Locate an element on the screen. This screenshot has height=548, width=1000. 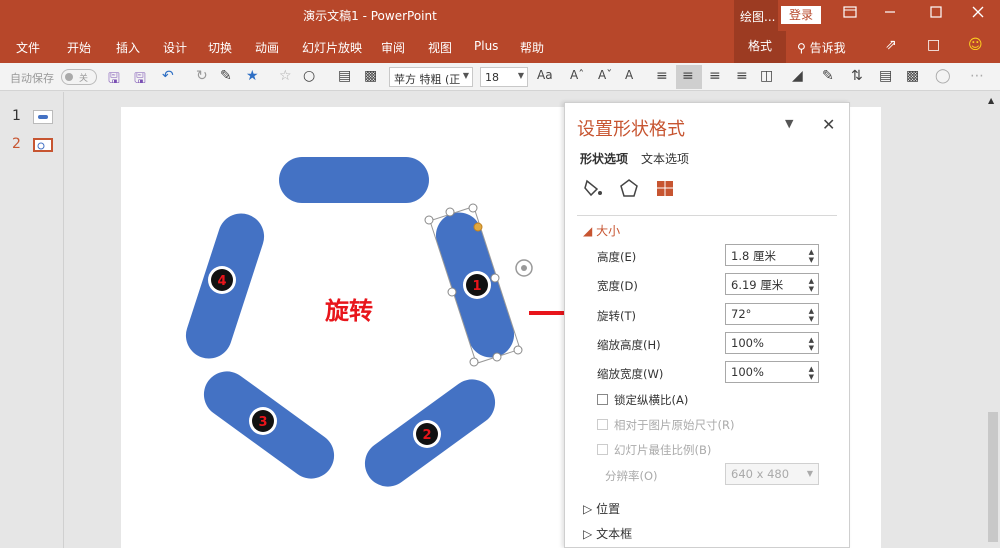
pane-options-icon: ▼ is located at coordinates (789, 123).